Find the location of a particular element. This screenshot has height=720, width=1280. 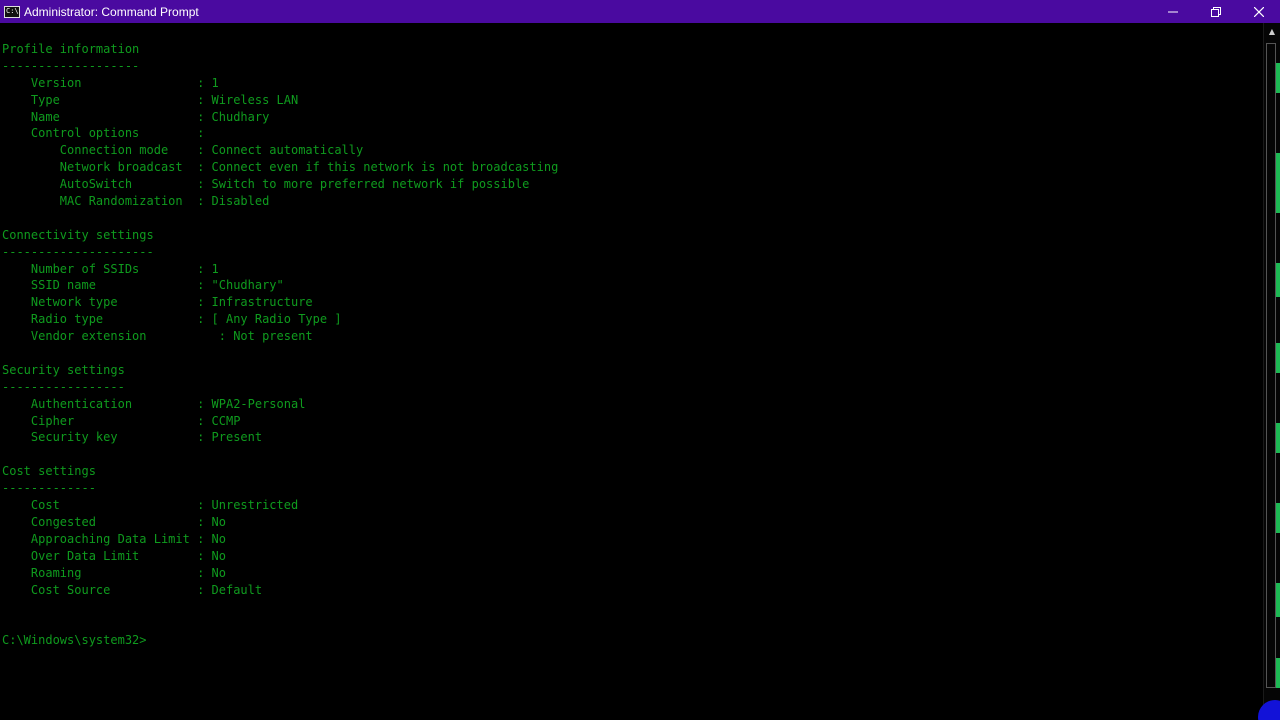

restore-icon is located at coordinates (1215, 11).